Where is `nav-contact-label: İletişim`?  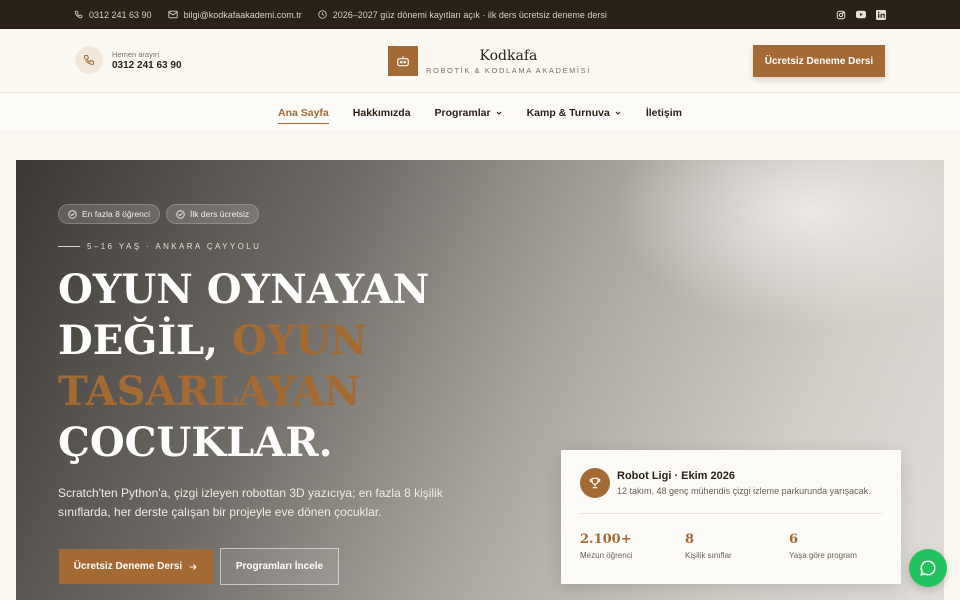 nav-contact-label: İletişim is located at coordinates (663, 112).